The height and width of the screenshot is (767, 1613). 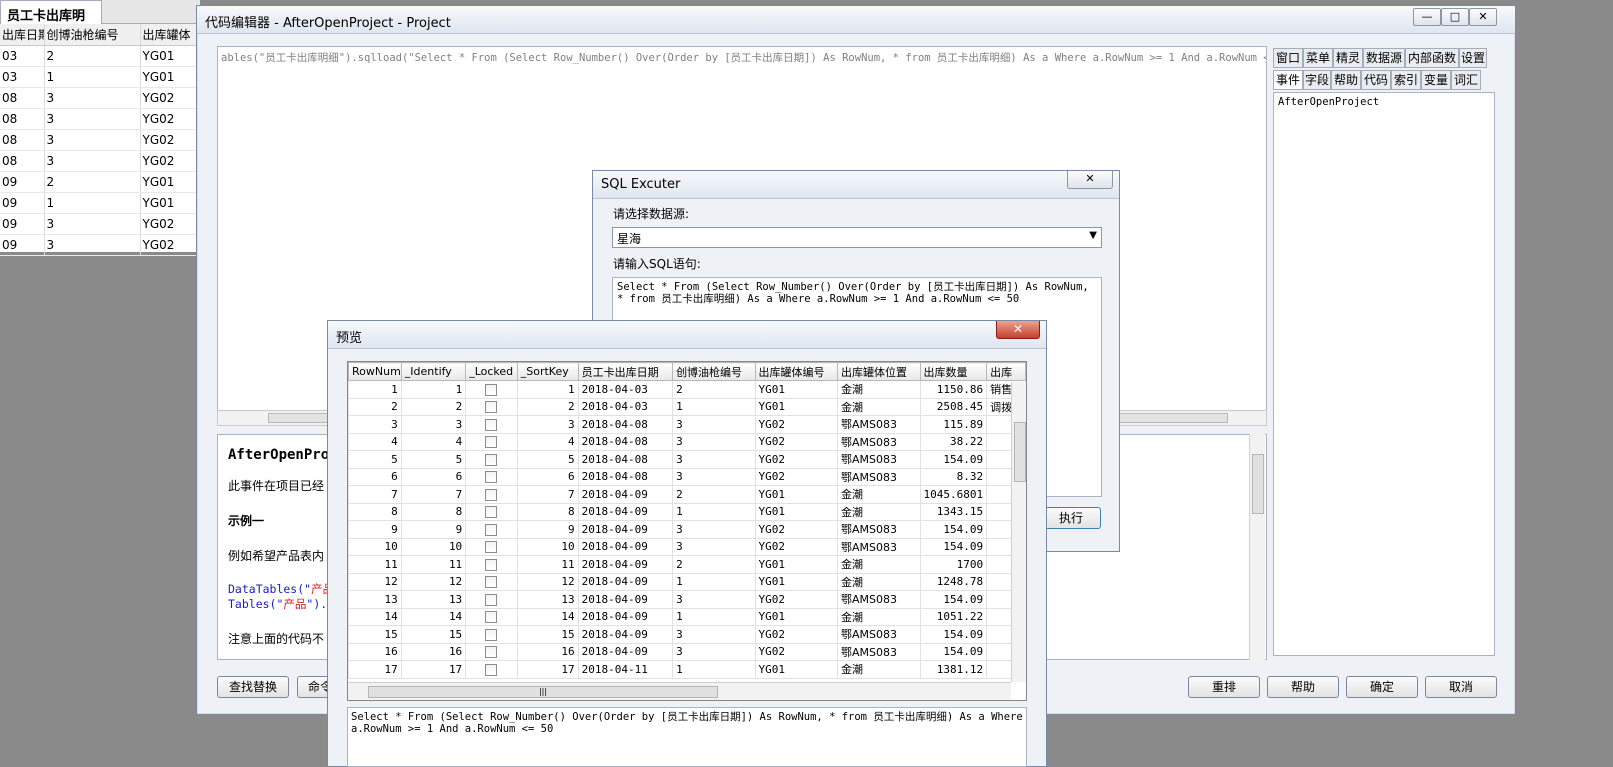 I want to click on table-row: 4 4 4 2018-04-08 3 YG02 鄂AMS083 38.22, so click(x=687, y=441).